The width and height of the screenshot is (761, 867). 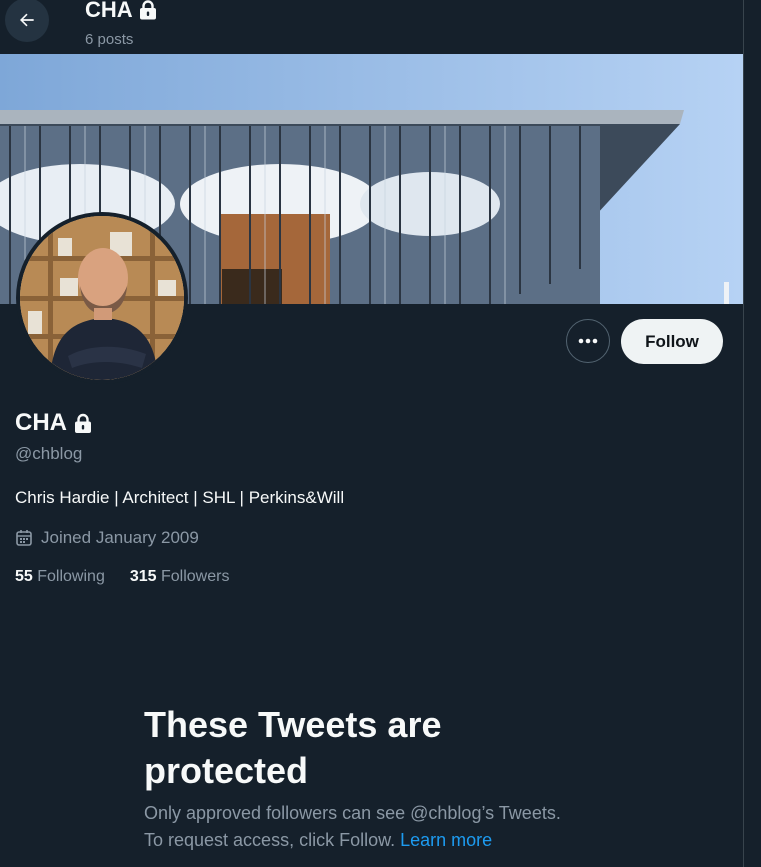 What do you see at coordinates (109, 11) in the screenshot?
I see `header-name-text: CHA` at bounding box center [109, 11].